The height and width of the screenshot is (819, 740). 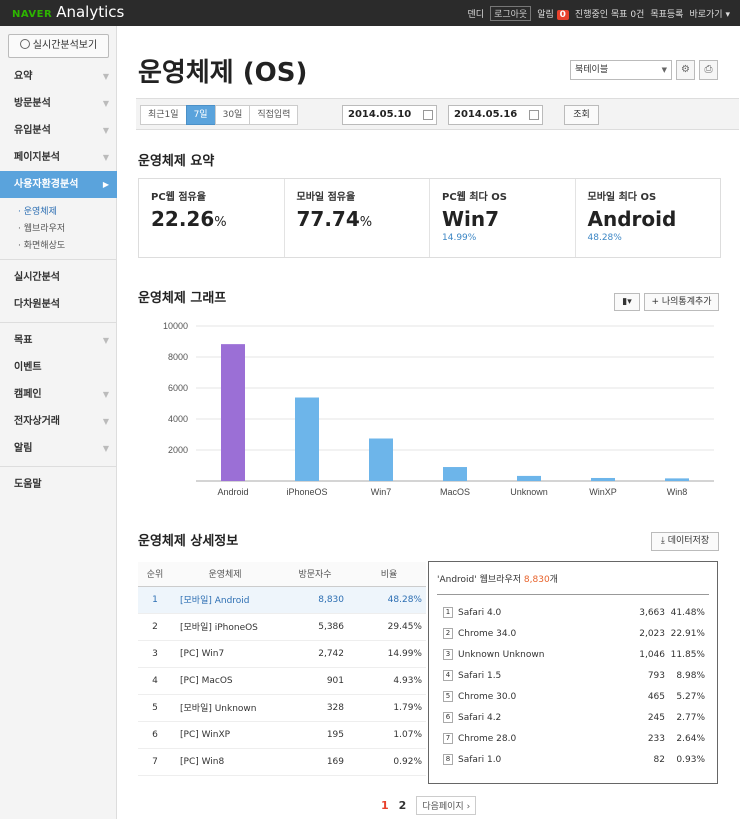 I want to click on sidebar-item-alerts: 알림 ▼, so click(x=58, y=448).